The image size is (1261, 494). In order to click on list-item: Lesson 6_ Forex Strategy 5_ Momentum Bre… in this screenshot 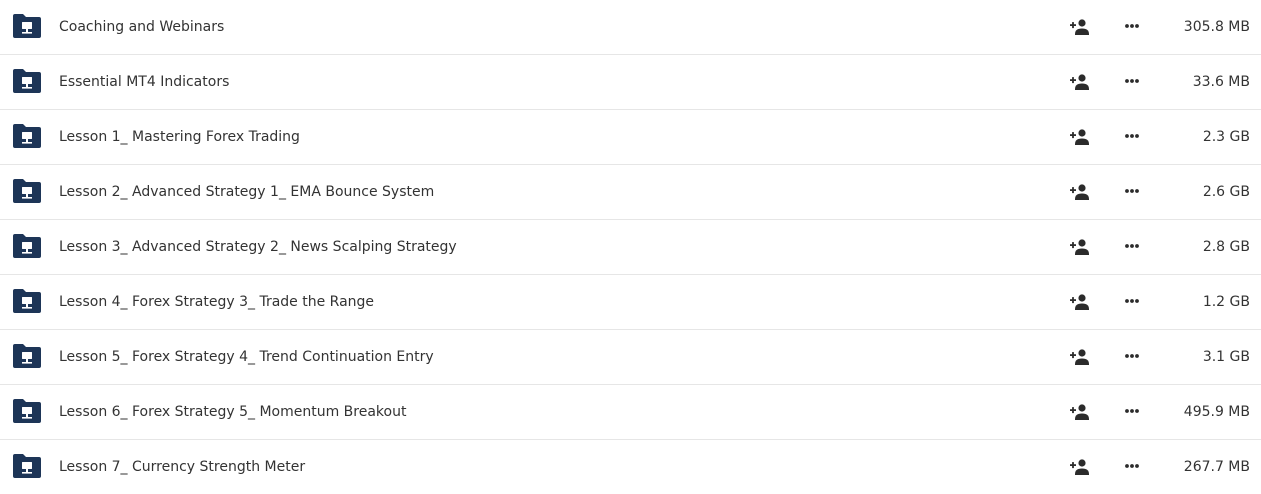, I will do `click(630, 412)`.